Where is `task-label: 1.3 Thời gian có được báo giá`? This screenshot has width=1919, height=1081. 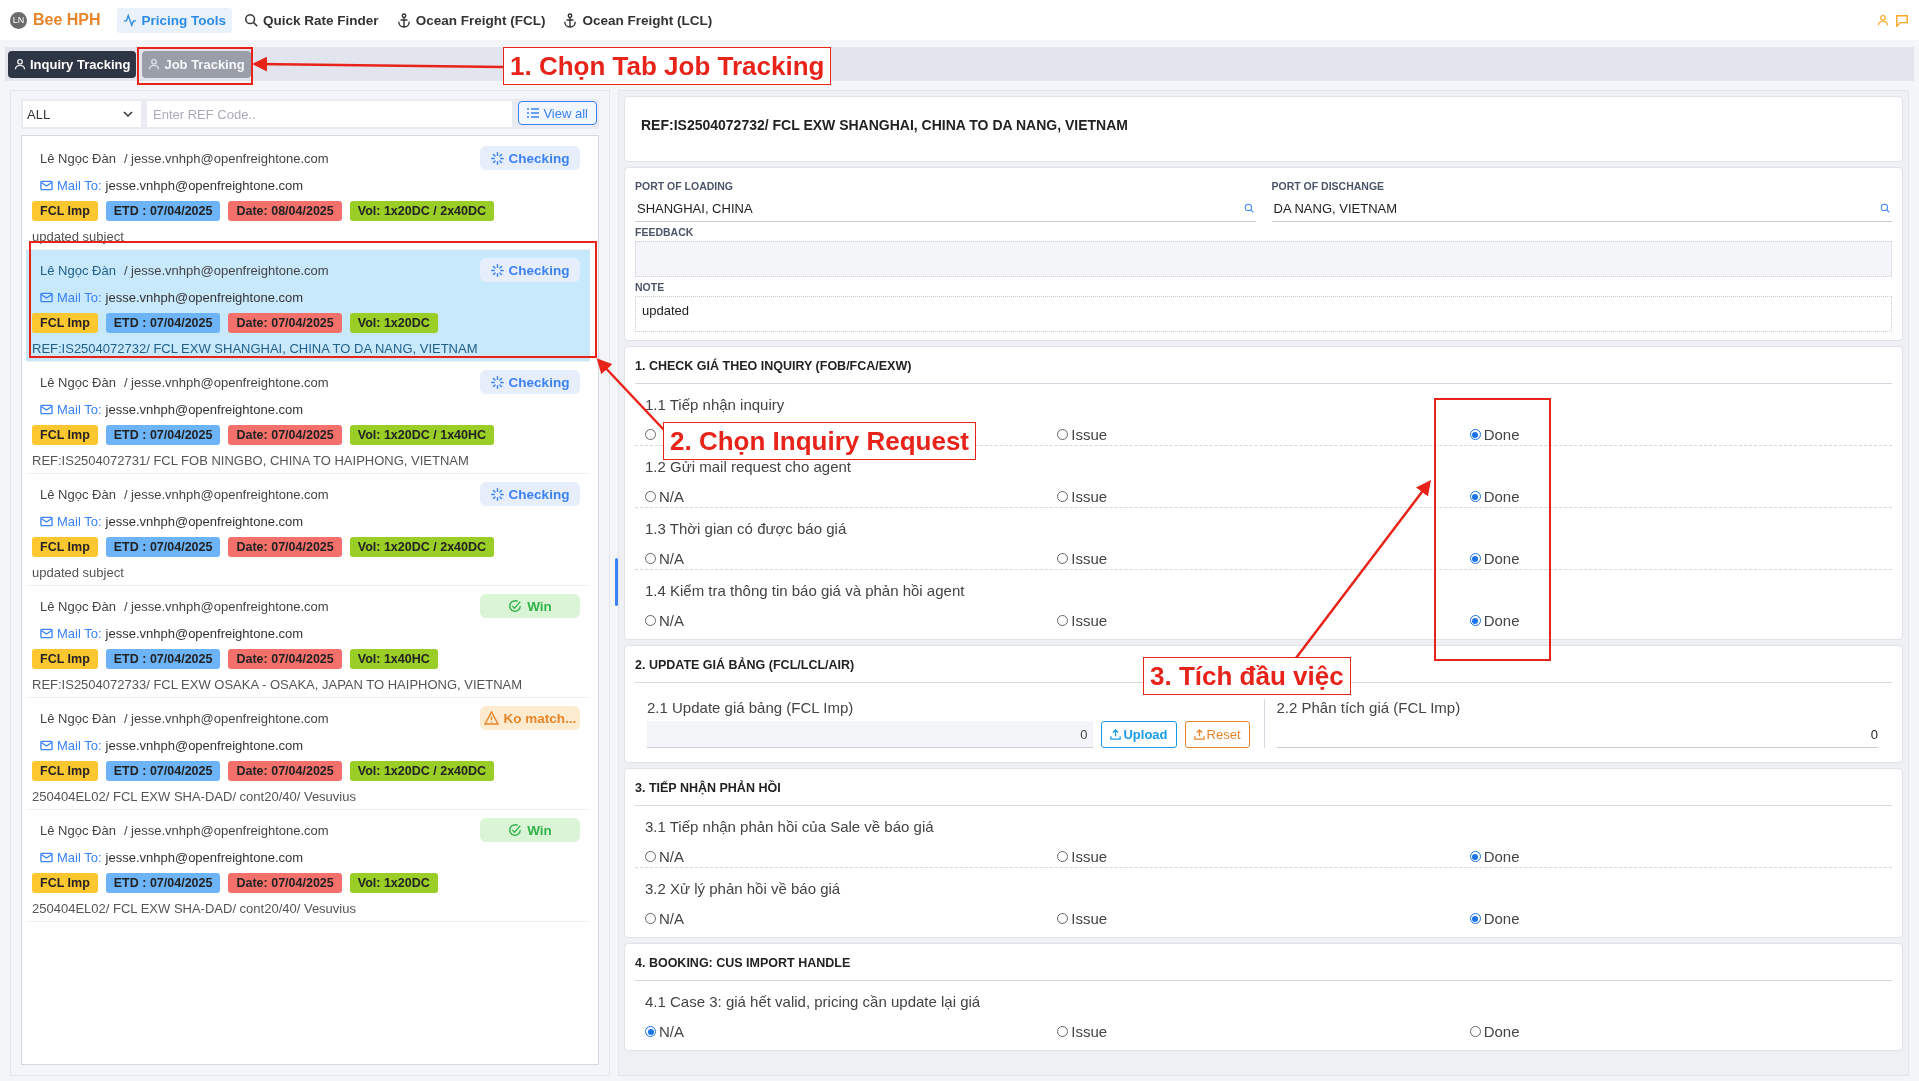
task-label: 1.3 Thời gian có được báo giá is located at coordinates (746, 529).